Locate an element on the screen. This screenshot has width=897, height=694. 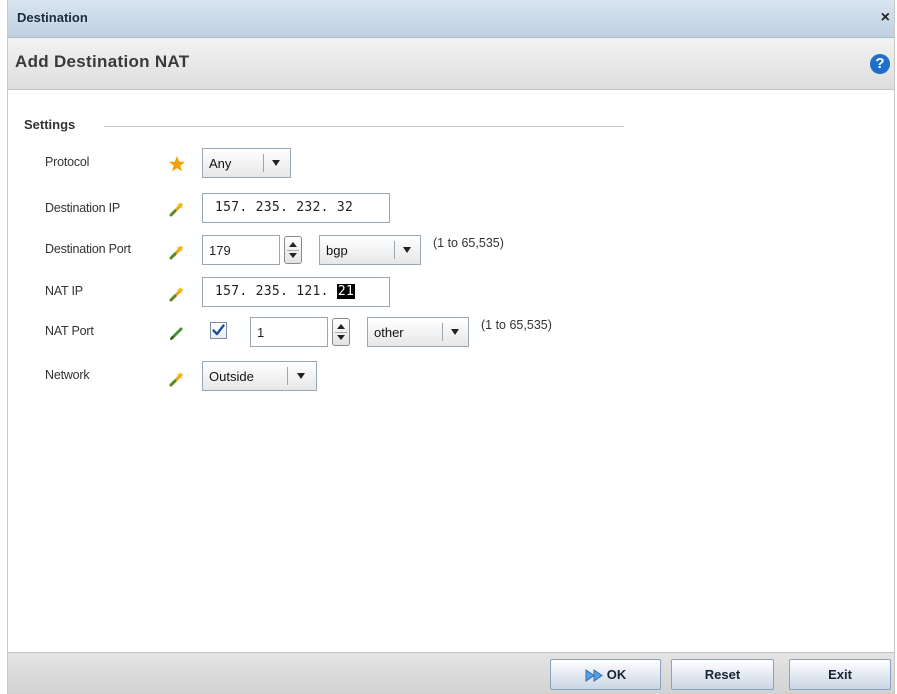
destination-port-label: Destination Port is located at coordinates (88, 249).